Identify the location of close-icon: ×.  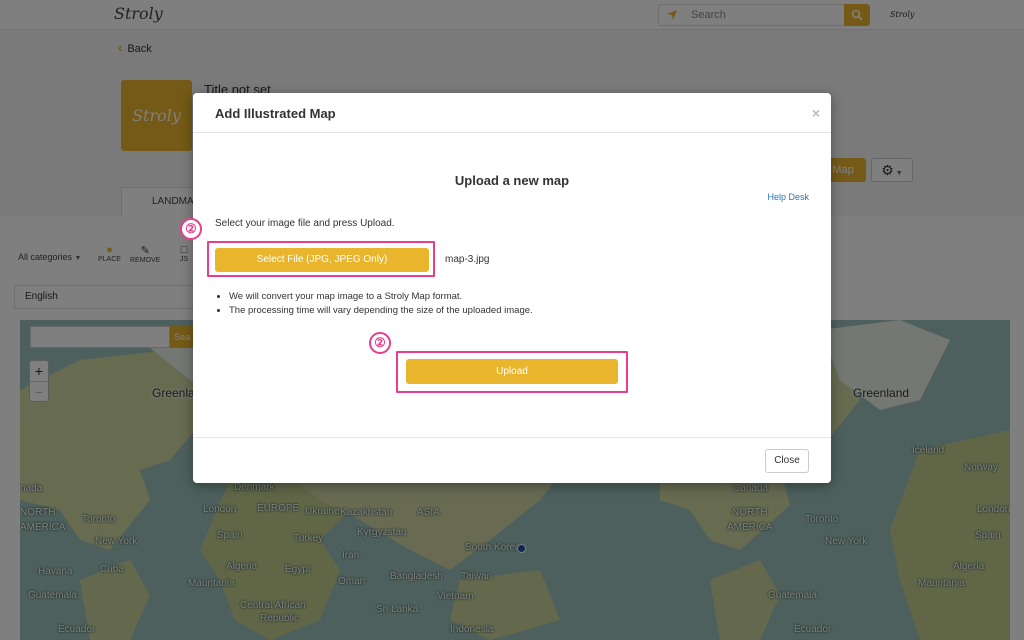
(816, 113).